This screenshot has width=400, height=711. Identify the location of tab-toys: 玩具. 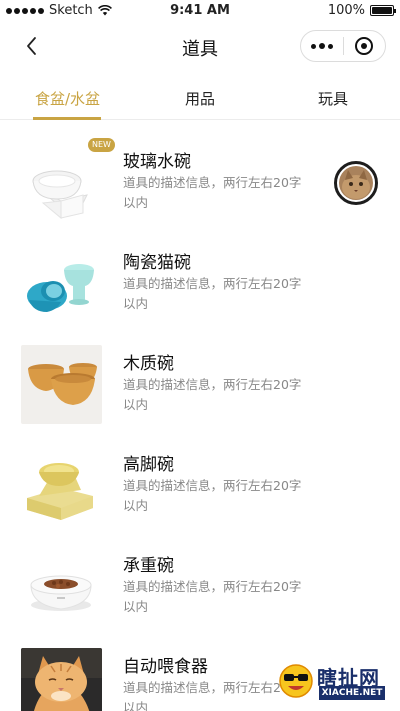
(333, 98).